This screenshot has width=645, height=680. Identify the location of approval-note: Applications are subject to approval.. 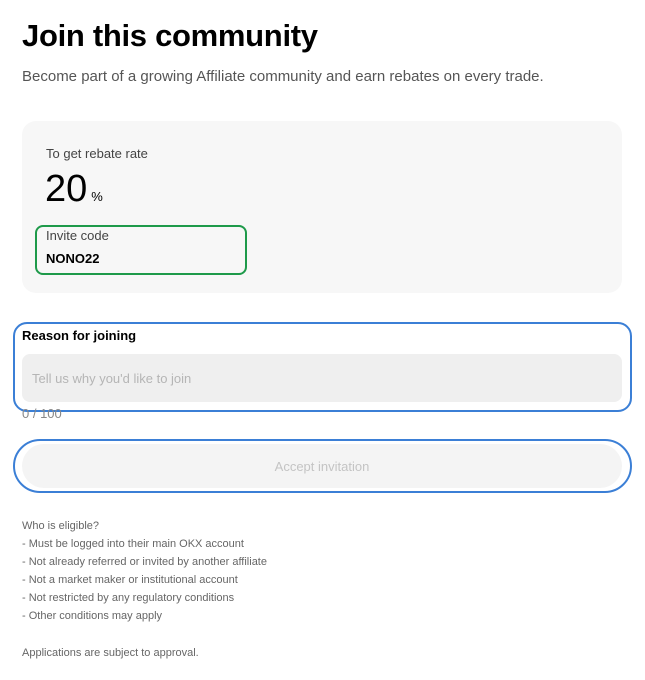
(110, 653).